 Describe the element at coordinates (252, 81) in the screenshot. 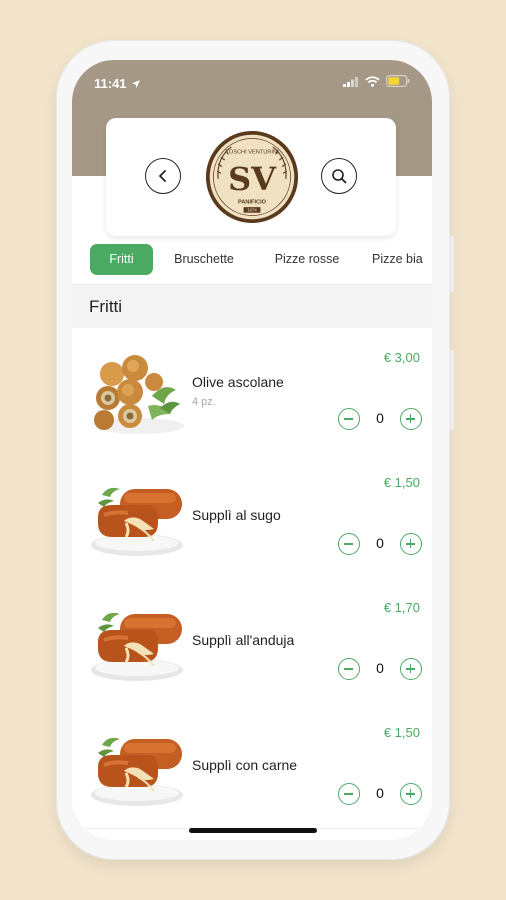

I see `status-bar: 11:41` at that location.